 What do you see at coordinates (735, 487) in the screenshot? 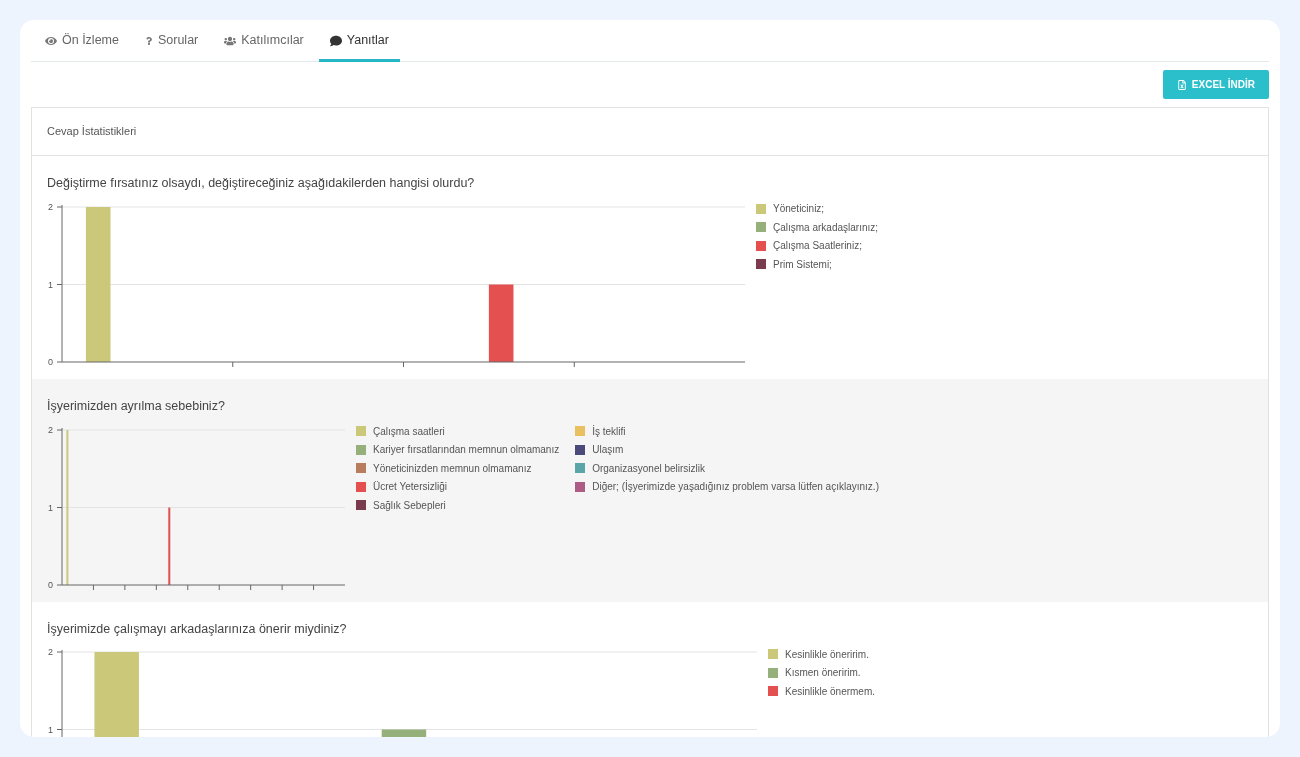
I see `legend-label: Diğer; (İşyerimizde yaşadığınız problem varsa lütfen açıklayınız.)` at bounding box center [735, 487].